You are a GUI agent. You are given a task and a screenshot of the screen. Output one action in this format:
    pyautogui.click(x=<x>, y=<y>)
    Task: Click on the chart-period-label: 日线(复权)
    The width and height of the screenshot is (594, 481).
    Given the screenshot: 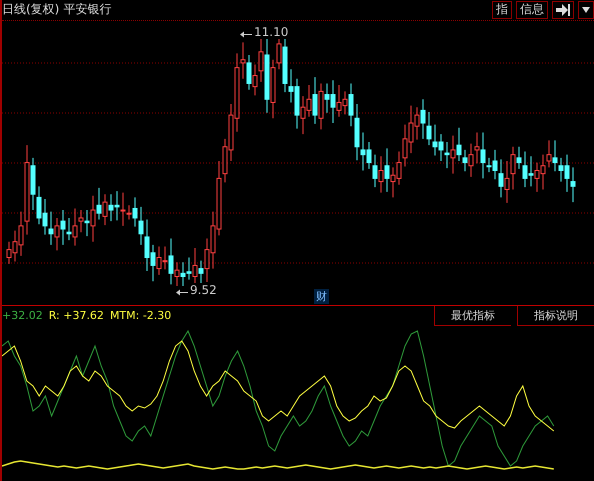 What is the action you would take?
    pyautogui.click(x=31, y=9)
    